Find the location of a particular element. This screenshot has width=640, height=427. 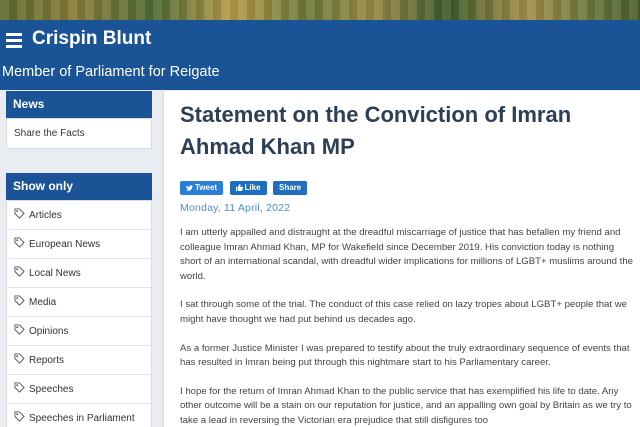

like-label: Like is located at coordinates (252, 187).